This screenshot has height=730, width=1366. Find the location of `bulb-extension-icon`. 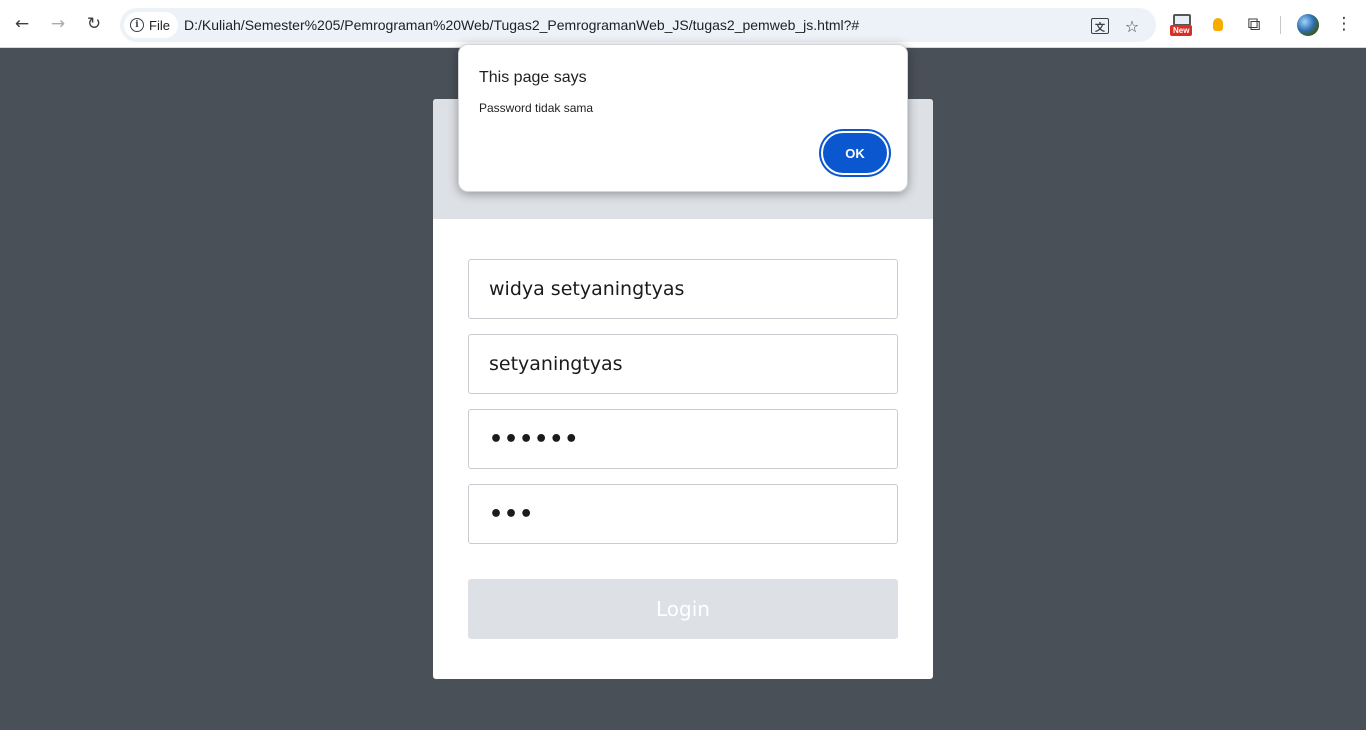

bulb-extension-icon is located at coordinates (1218, 24).